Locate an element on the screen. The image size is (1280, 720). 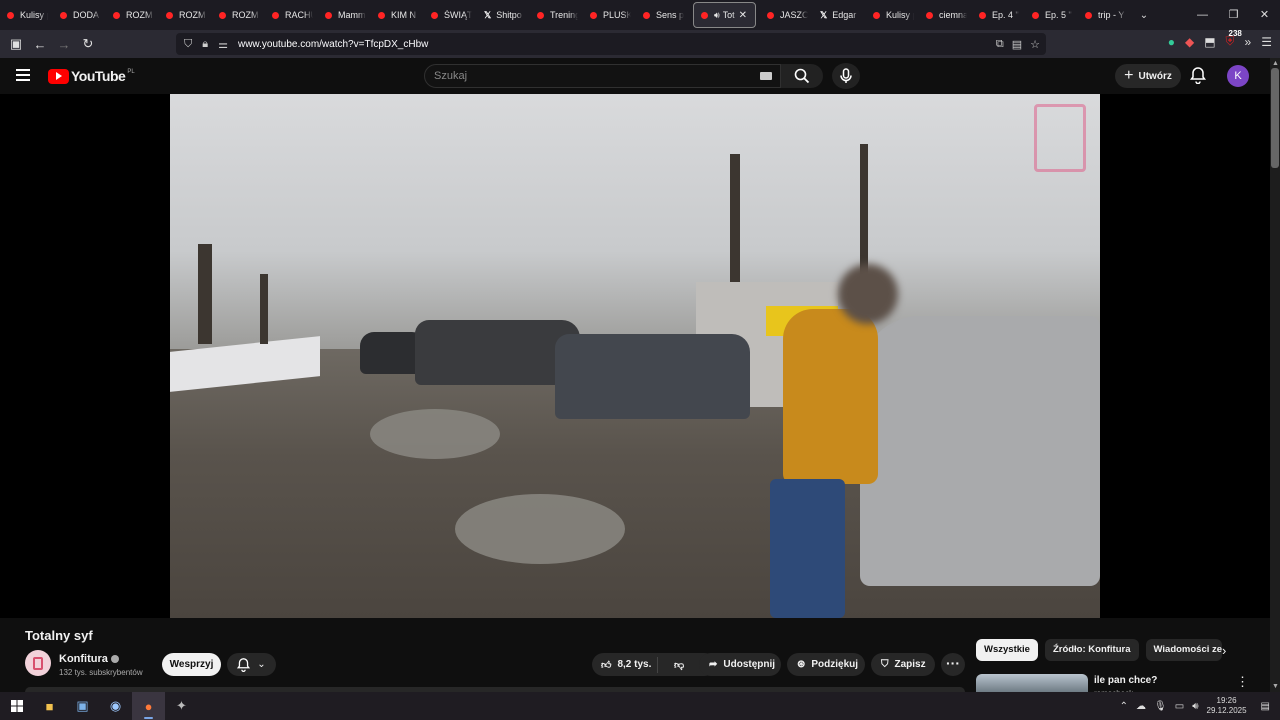
sidebar-toggle-icon: ▣ is located at coordinates (16, 44).